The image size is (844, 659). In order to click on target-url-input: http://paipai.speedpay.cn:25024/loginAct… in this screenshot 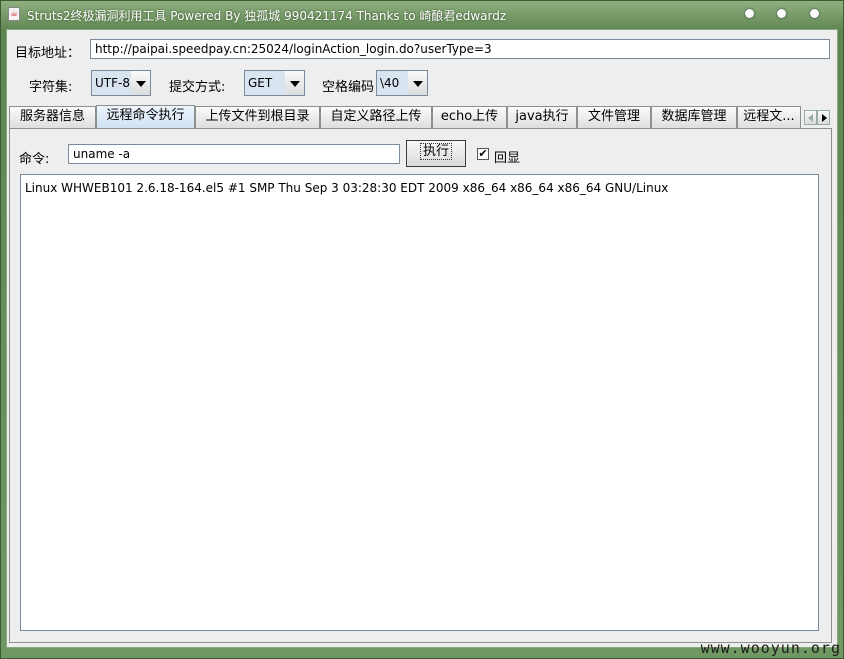, I will do `click(460, 49)`.